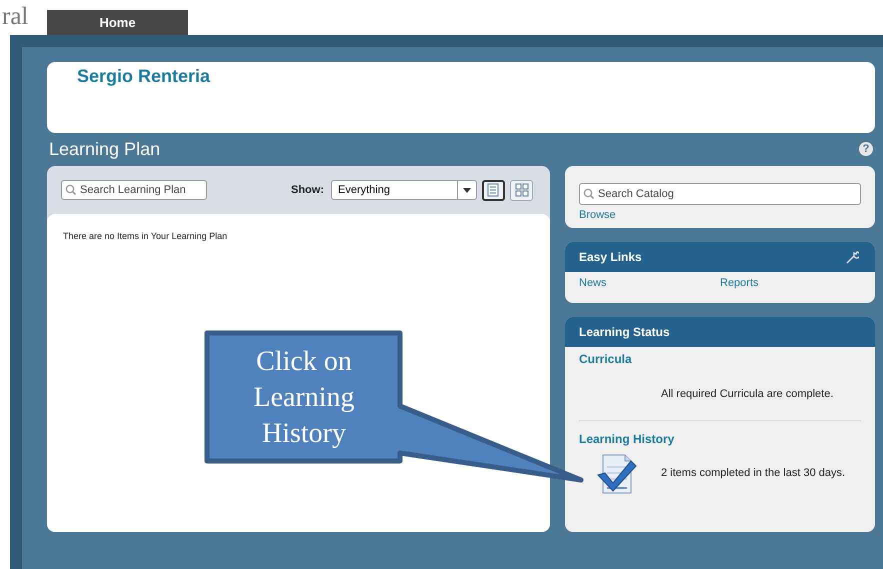 This screenshot has height=569, width=883. Describe the element at coordinates (117, 22) in the screenshot. I see `home-tab: Home` at that location.